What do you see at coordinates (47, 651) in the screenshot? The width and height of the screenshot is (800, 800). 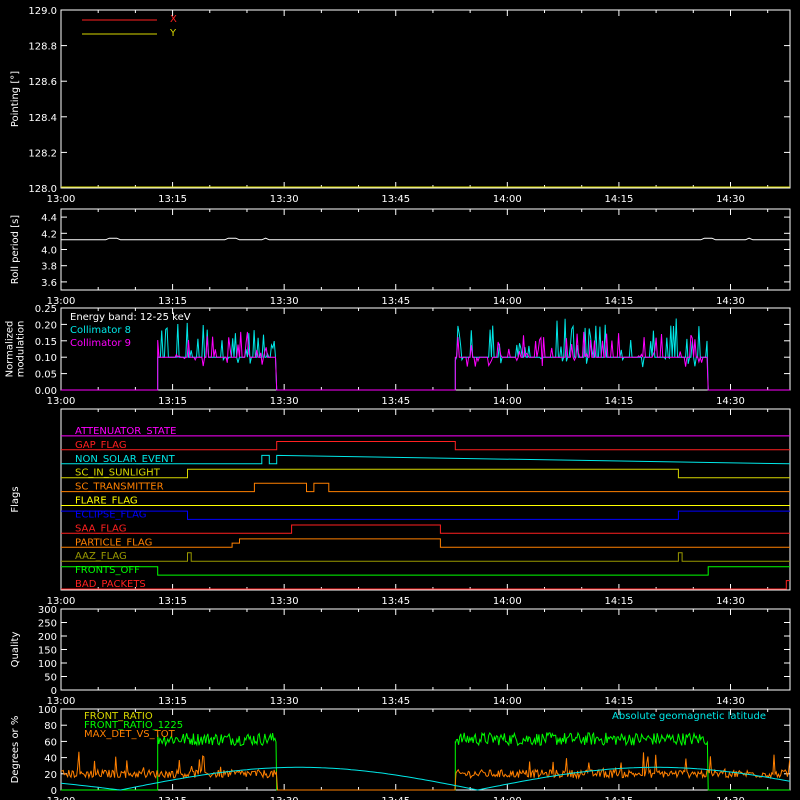 I see `y-tick-label: 150` at bounding box center [47, 651].